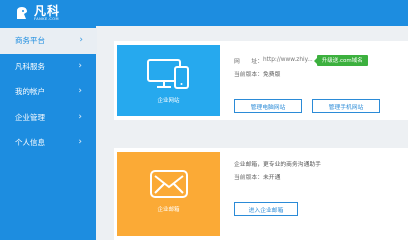 The width and height of the screenshot is (408, 240). What do you see at coordinates (30, 66) in the screenshot?
I see `sidebar-item-label: 凡科服务` at bounding box center [30, 66].